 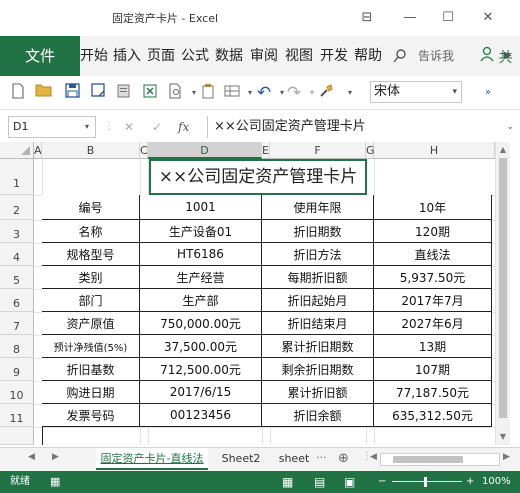 What do you see at coordinates (91, 323) in the screenshot?
I see `label-cell: 资产原值` at bounding box center [91, 323].